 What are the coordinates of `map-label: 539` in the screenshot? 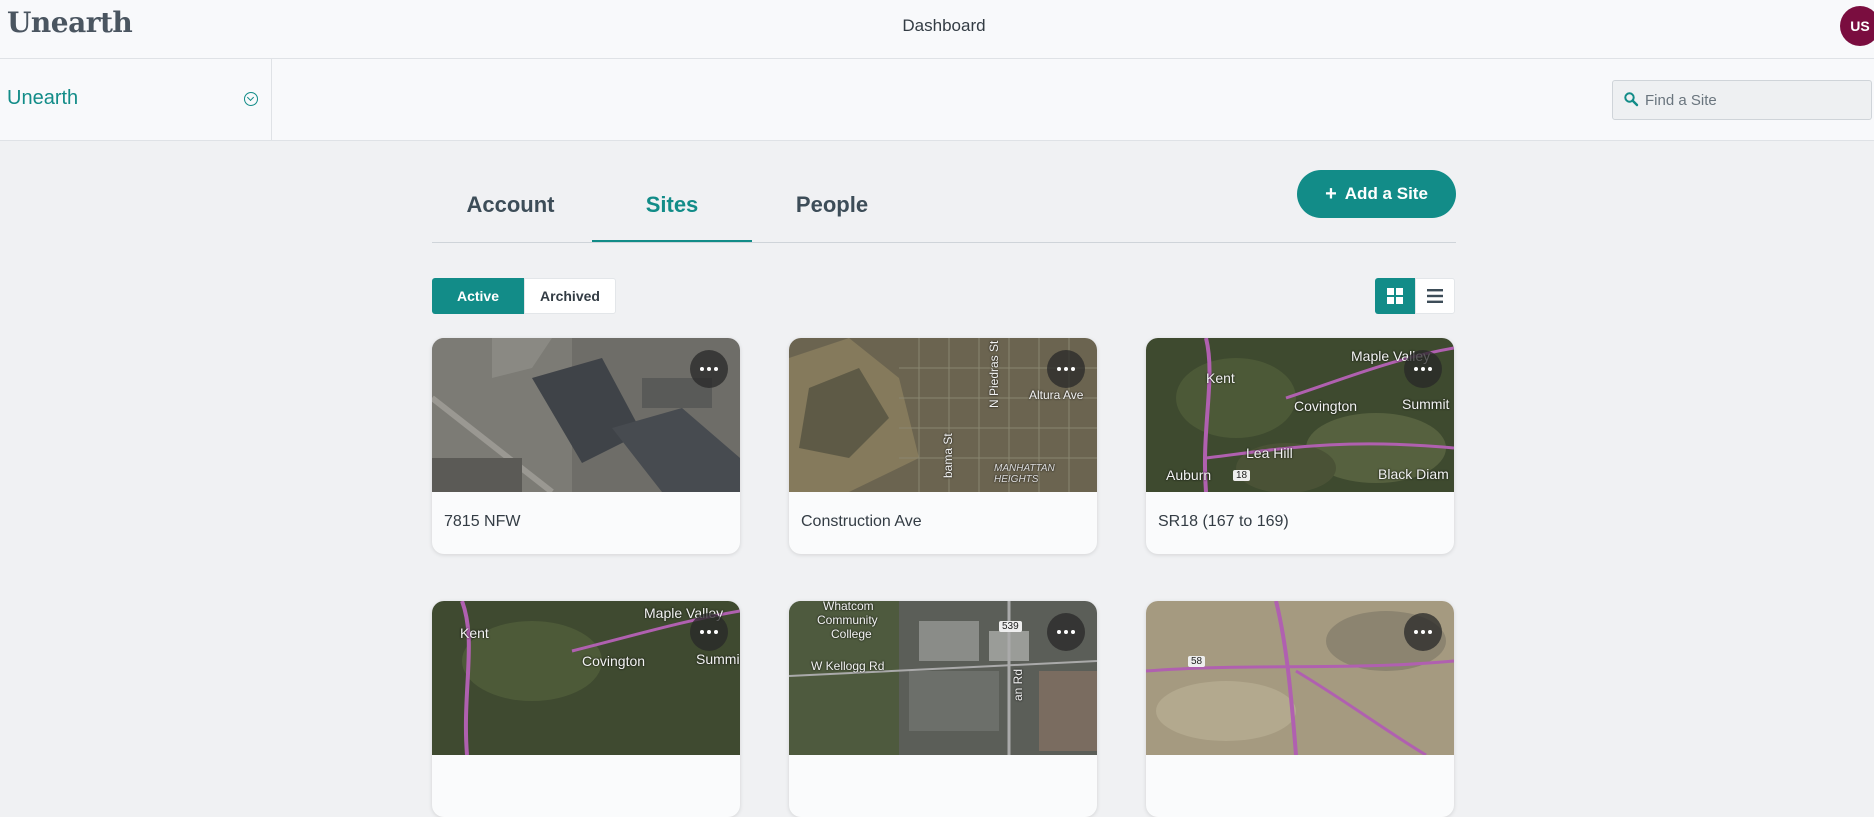 It's located at (1010, 626).